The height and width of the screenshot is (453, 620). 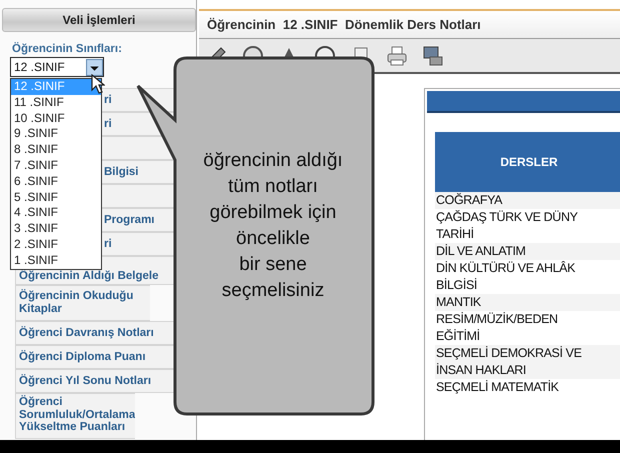 I want to click on dropdown-option: 10 .SINIF, so click(x=56, y=118).